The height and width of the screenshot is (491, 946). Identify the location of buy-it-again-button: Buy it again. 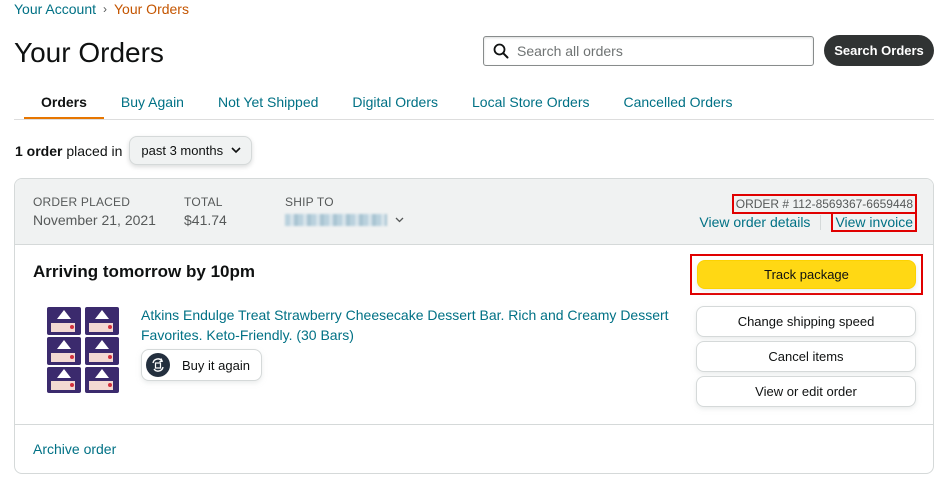
(201, 365).